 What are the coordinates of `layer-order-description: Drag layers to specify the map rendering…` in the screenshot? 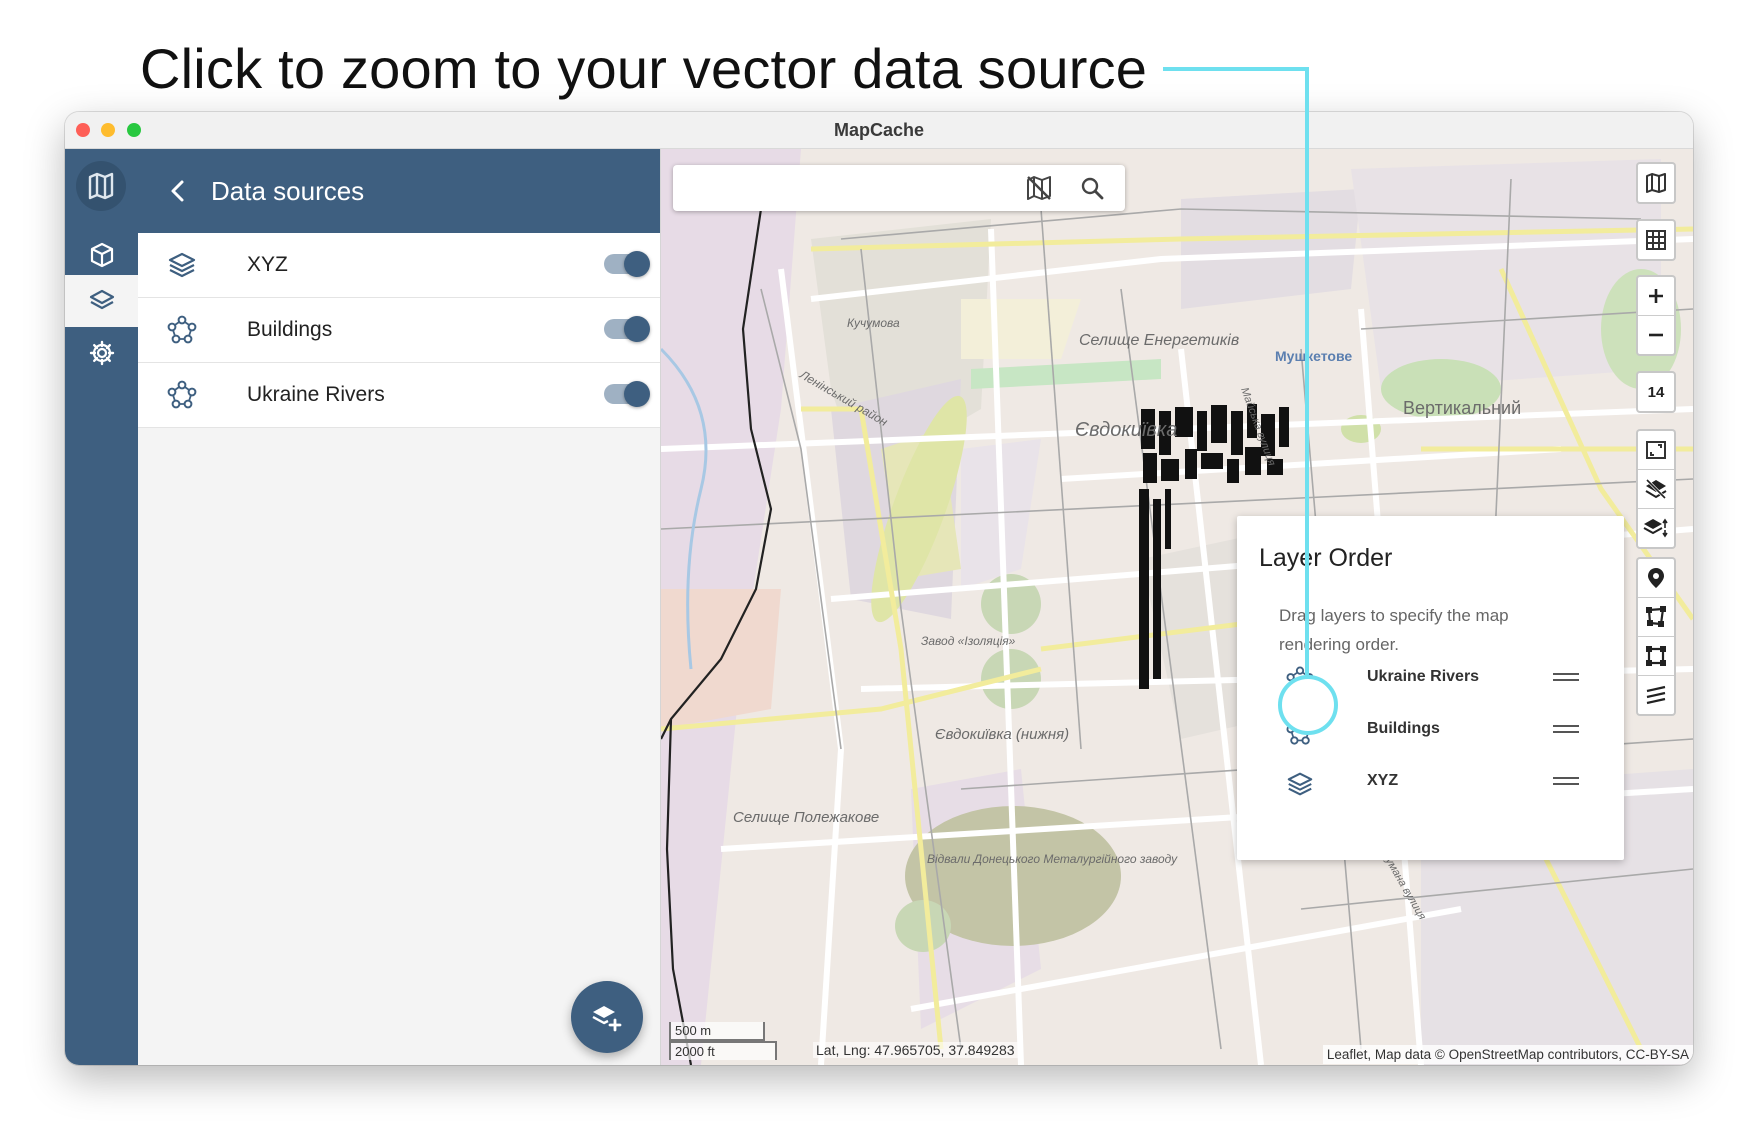 It's located at (1394, 630).